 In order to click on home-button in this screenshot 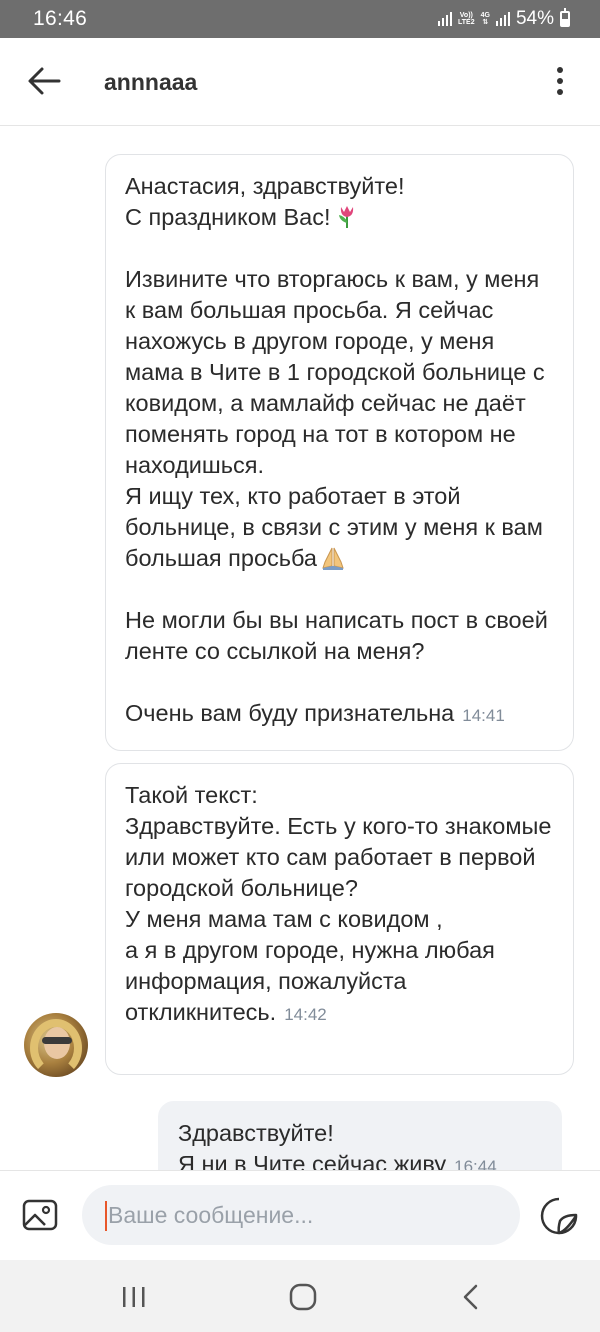, I will do `click(303, 1297)`.